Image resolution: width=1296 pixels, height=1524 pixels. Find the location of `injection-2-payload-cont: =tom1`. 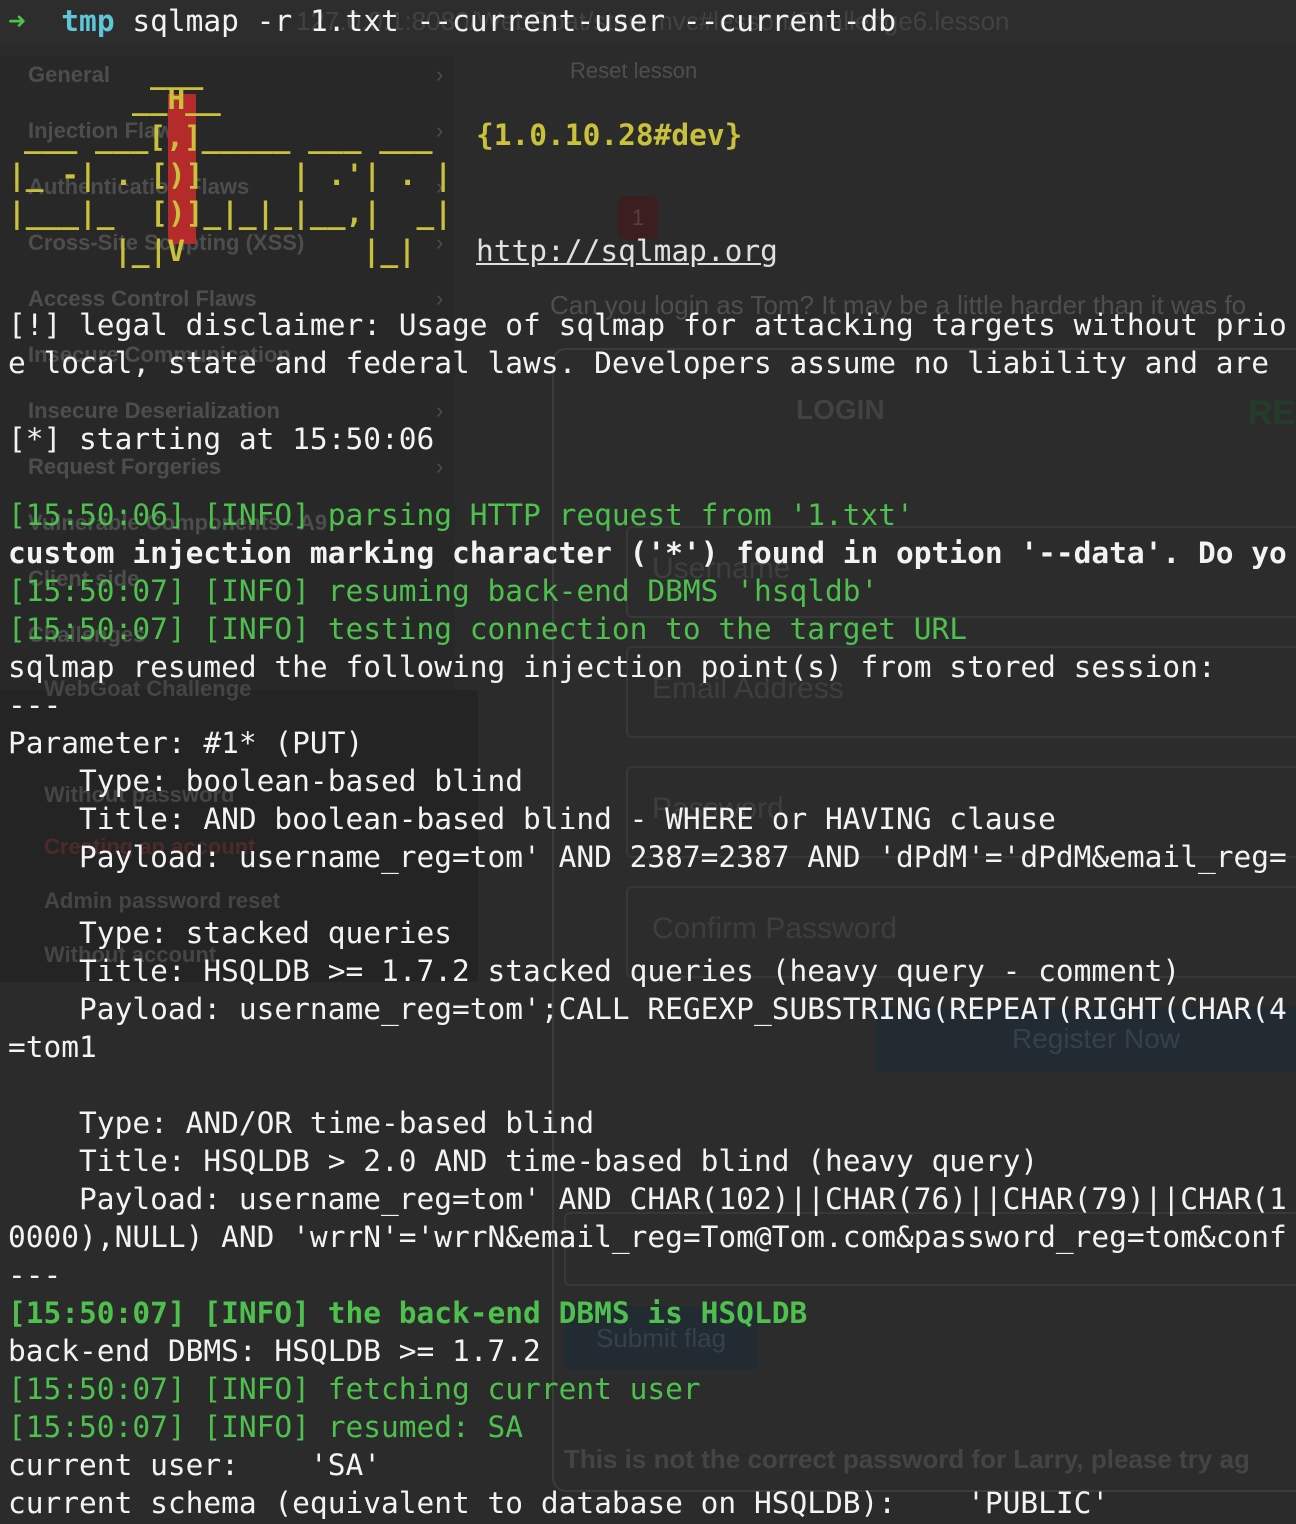

injection-2-payload-cont: =tom1 is located at coordinates (52, 1047).